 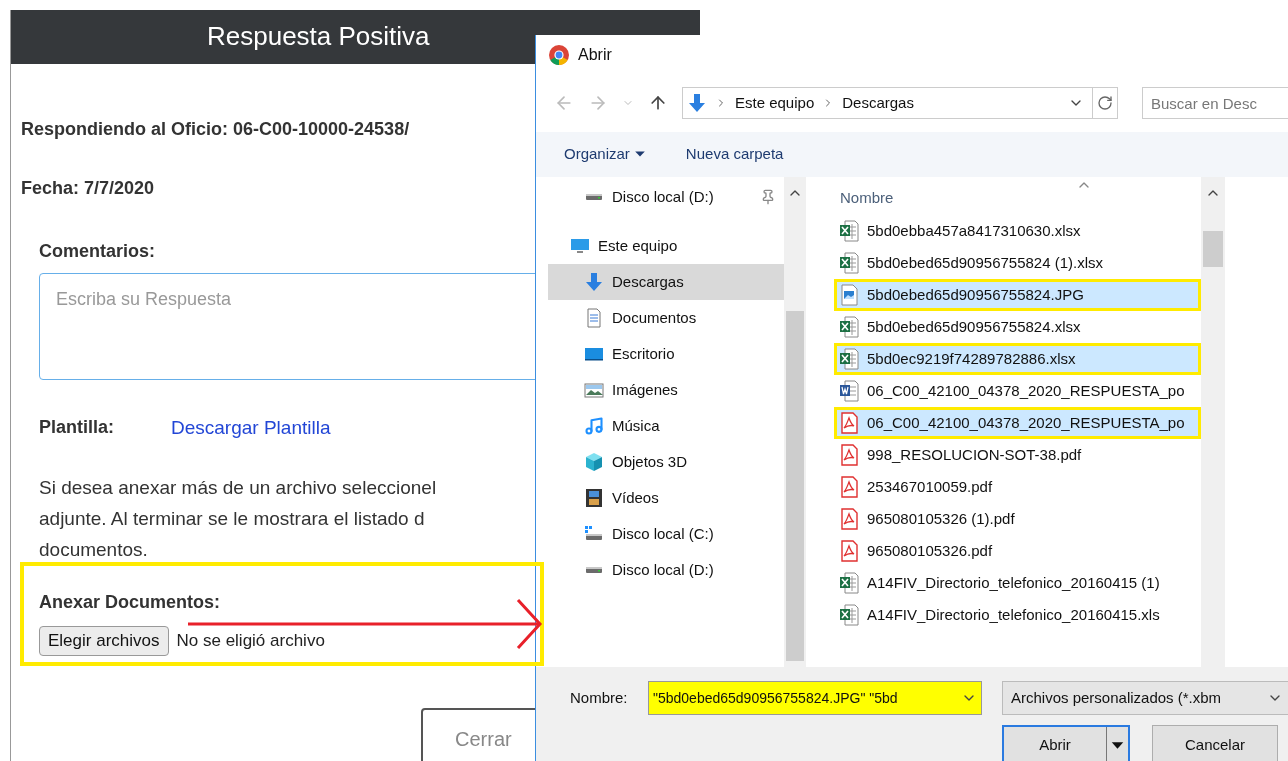 I want to click on file-row: A14FIV_Directorio_telefonico_20160415.xls, so click(x=1017, y=615).